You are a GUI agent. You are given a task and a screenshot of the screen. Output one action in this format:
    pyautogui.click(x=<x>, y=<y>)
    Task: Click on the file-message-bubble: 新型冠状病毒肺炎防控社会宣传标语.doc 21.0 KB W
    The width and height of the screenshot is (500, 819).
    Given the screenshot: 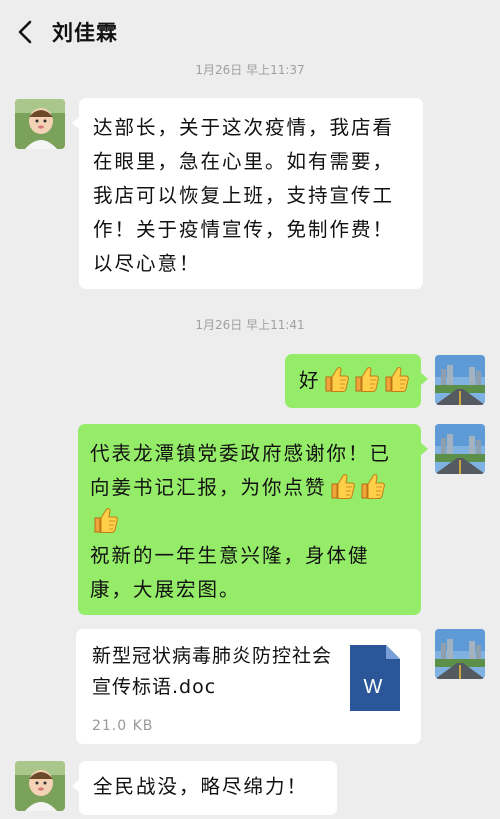 What is the action you would take?
    pyautogui.click(x=248, y=686)
    